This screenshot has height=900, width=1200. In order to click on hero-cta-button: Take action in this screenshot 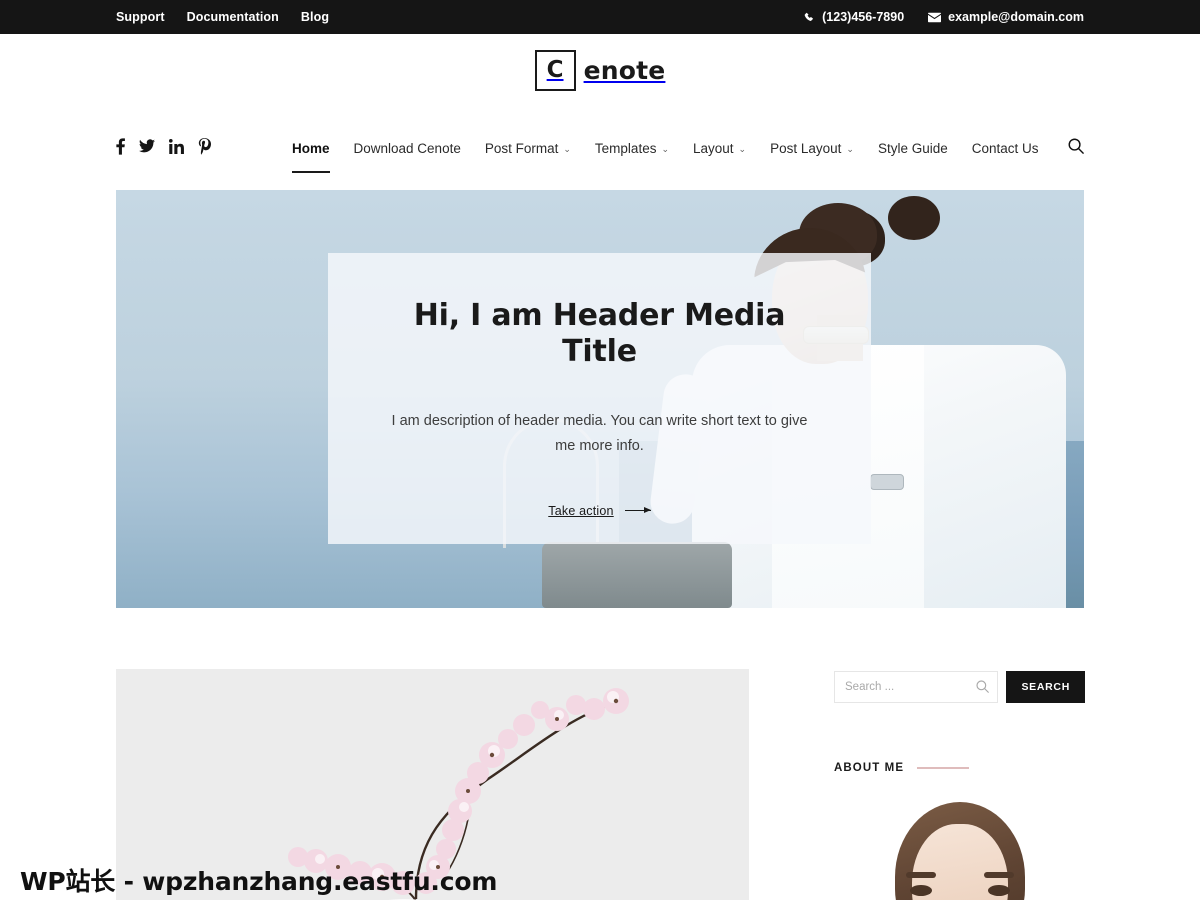, I will do `click(599, 510)`.